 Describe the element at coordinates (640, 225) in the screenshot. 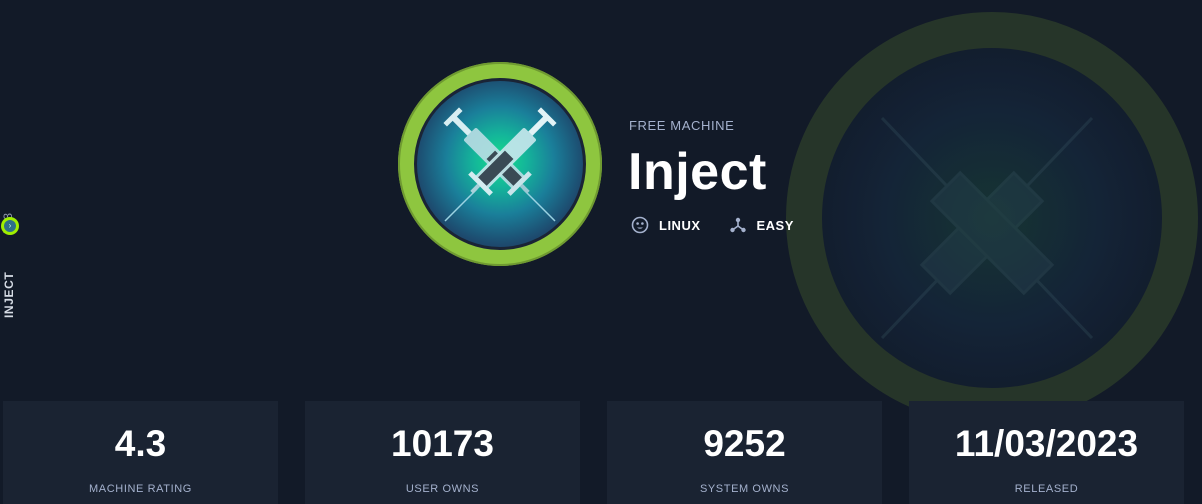

I see `linux-icon` at that location.